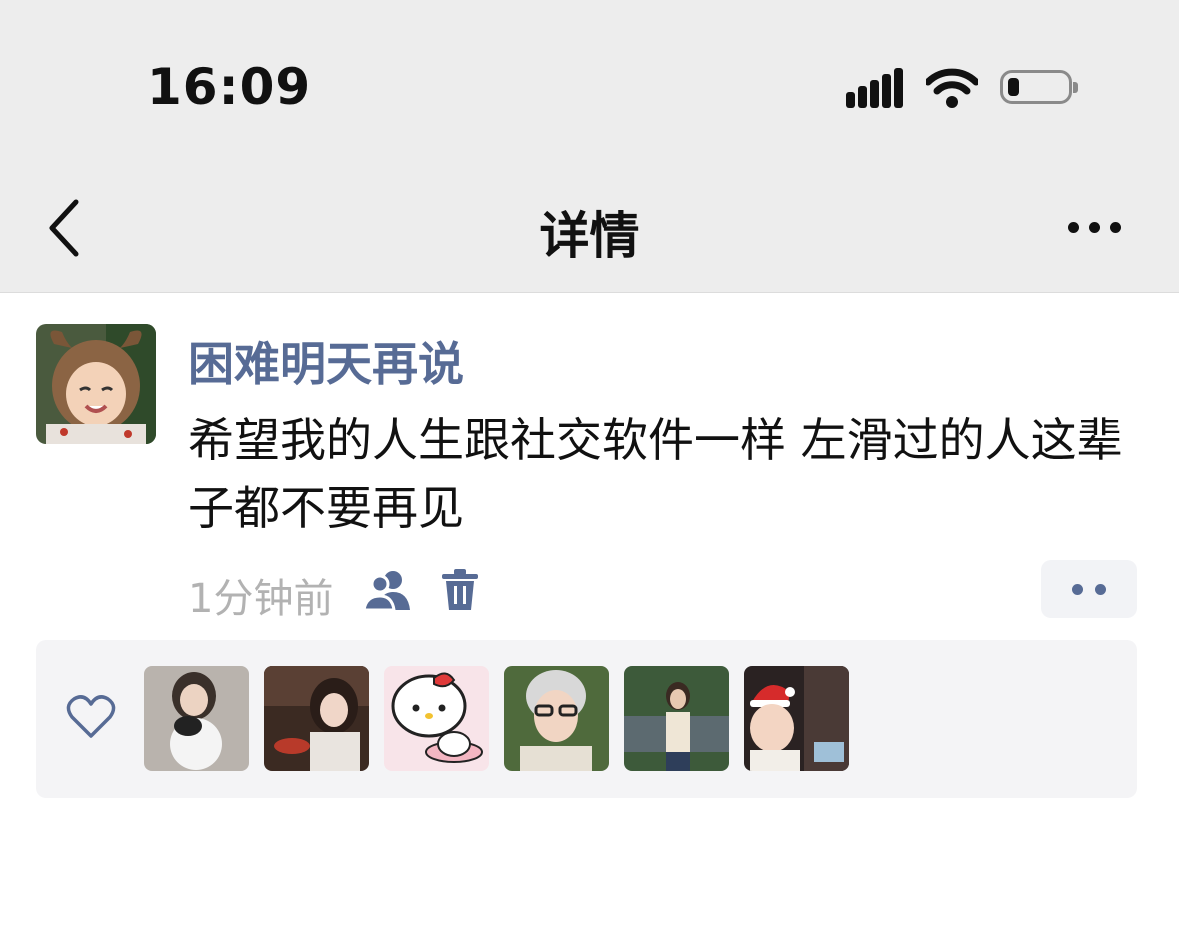  I want to click on page-title: 详情, so click(589, 236).